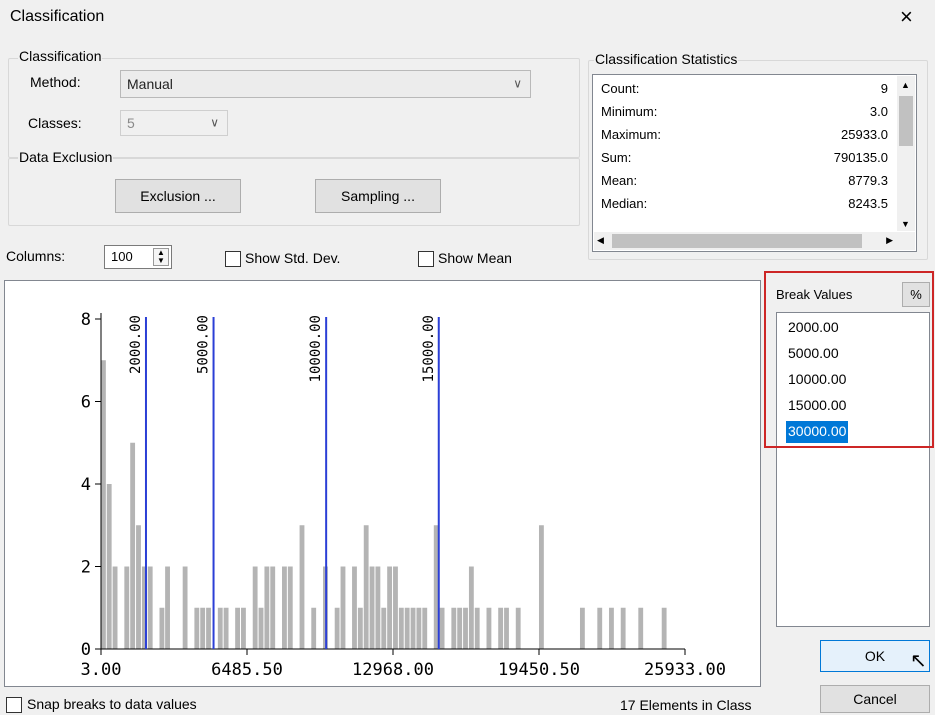 The width and height of the screenshot is (935, 715). I want to click on scroll-left-icon: ◀, so click(600, 240).